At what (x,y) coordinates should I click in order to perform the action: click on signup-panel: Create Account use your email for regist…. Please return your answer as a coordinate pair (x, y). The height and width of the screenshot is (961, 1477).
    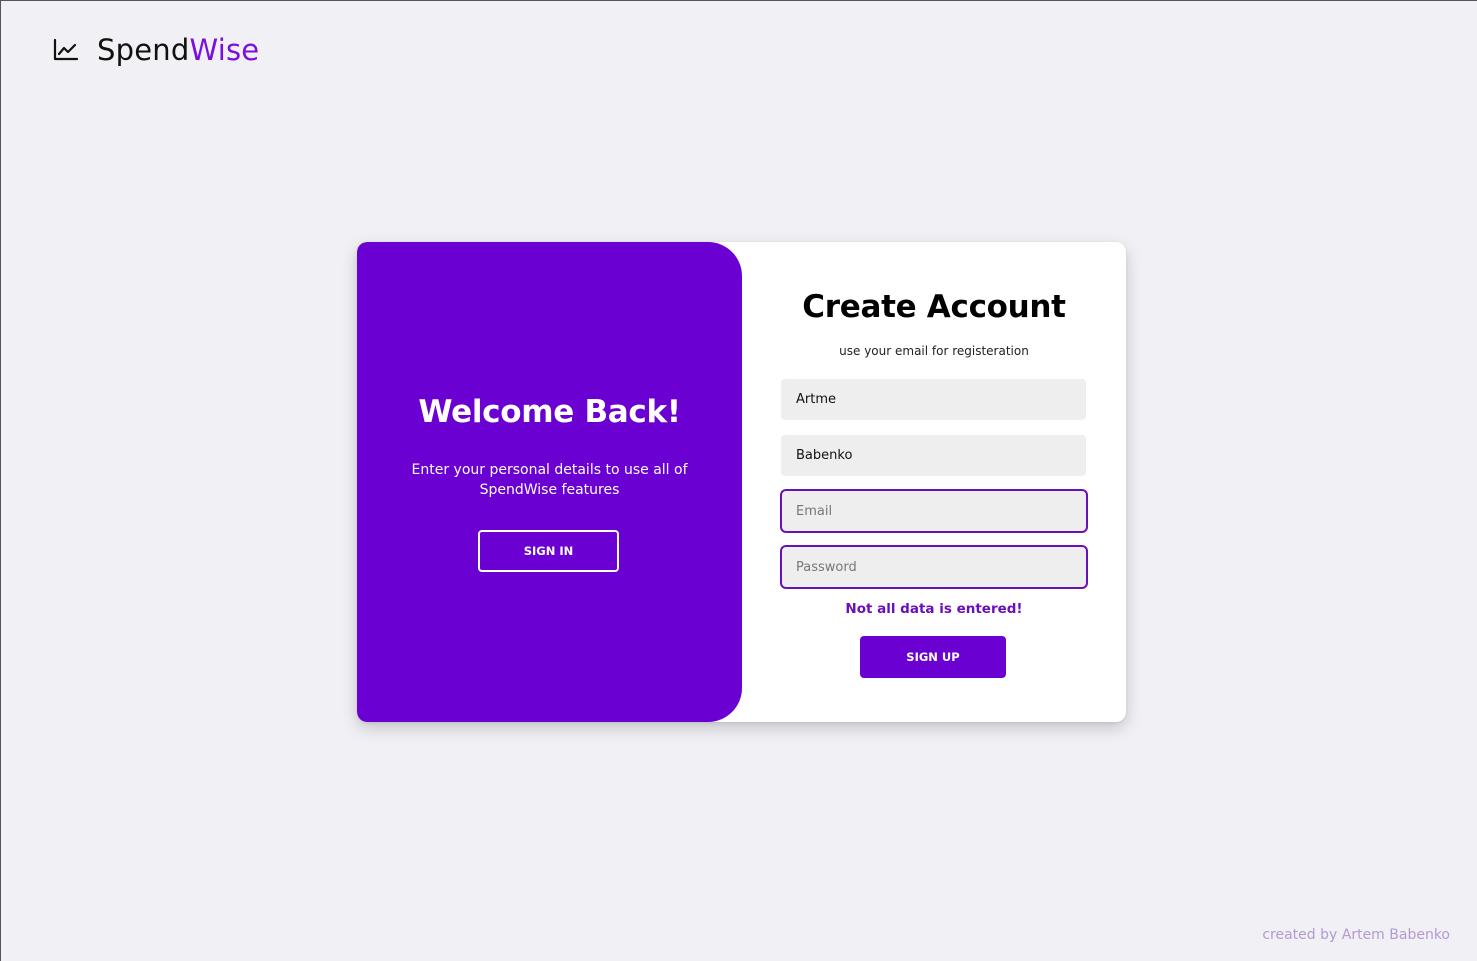
    Looking at the image, I should click on (934, 482).